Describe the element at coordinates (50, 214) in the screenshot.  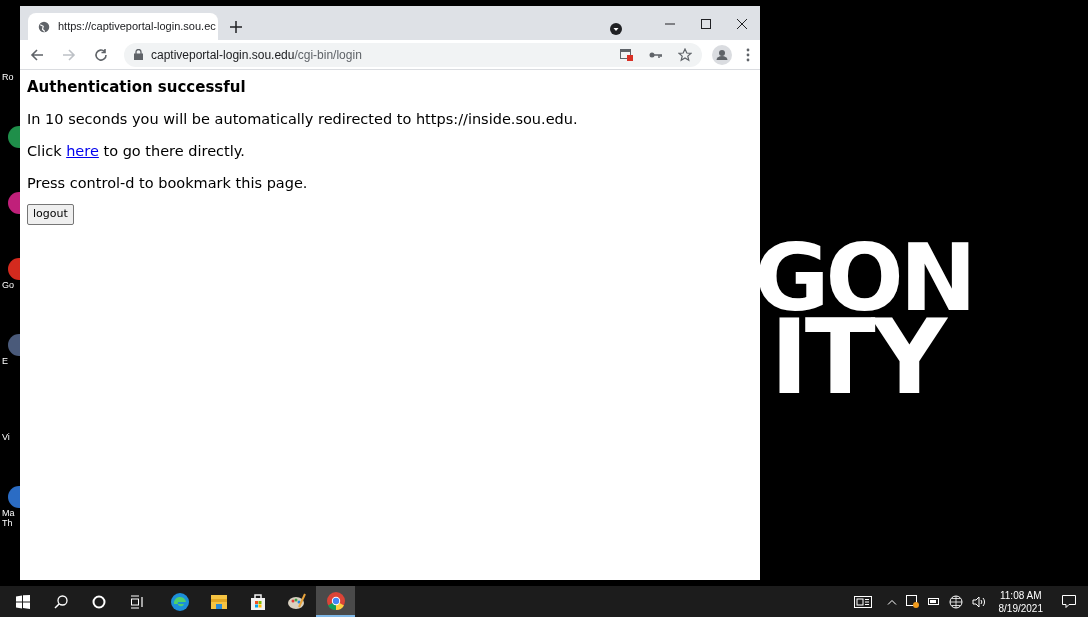
I see `logout-button: logout` at that location.